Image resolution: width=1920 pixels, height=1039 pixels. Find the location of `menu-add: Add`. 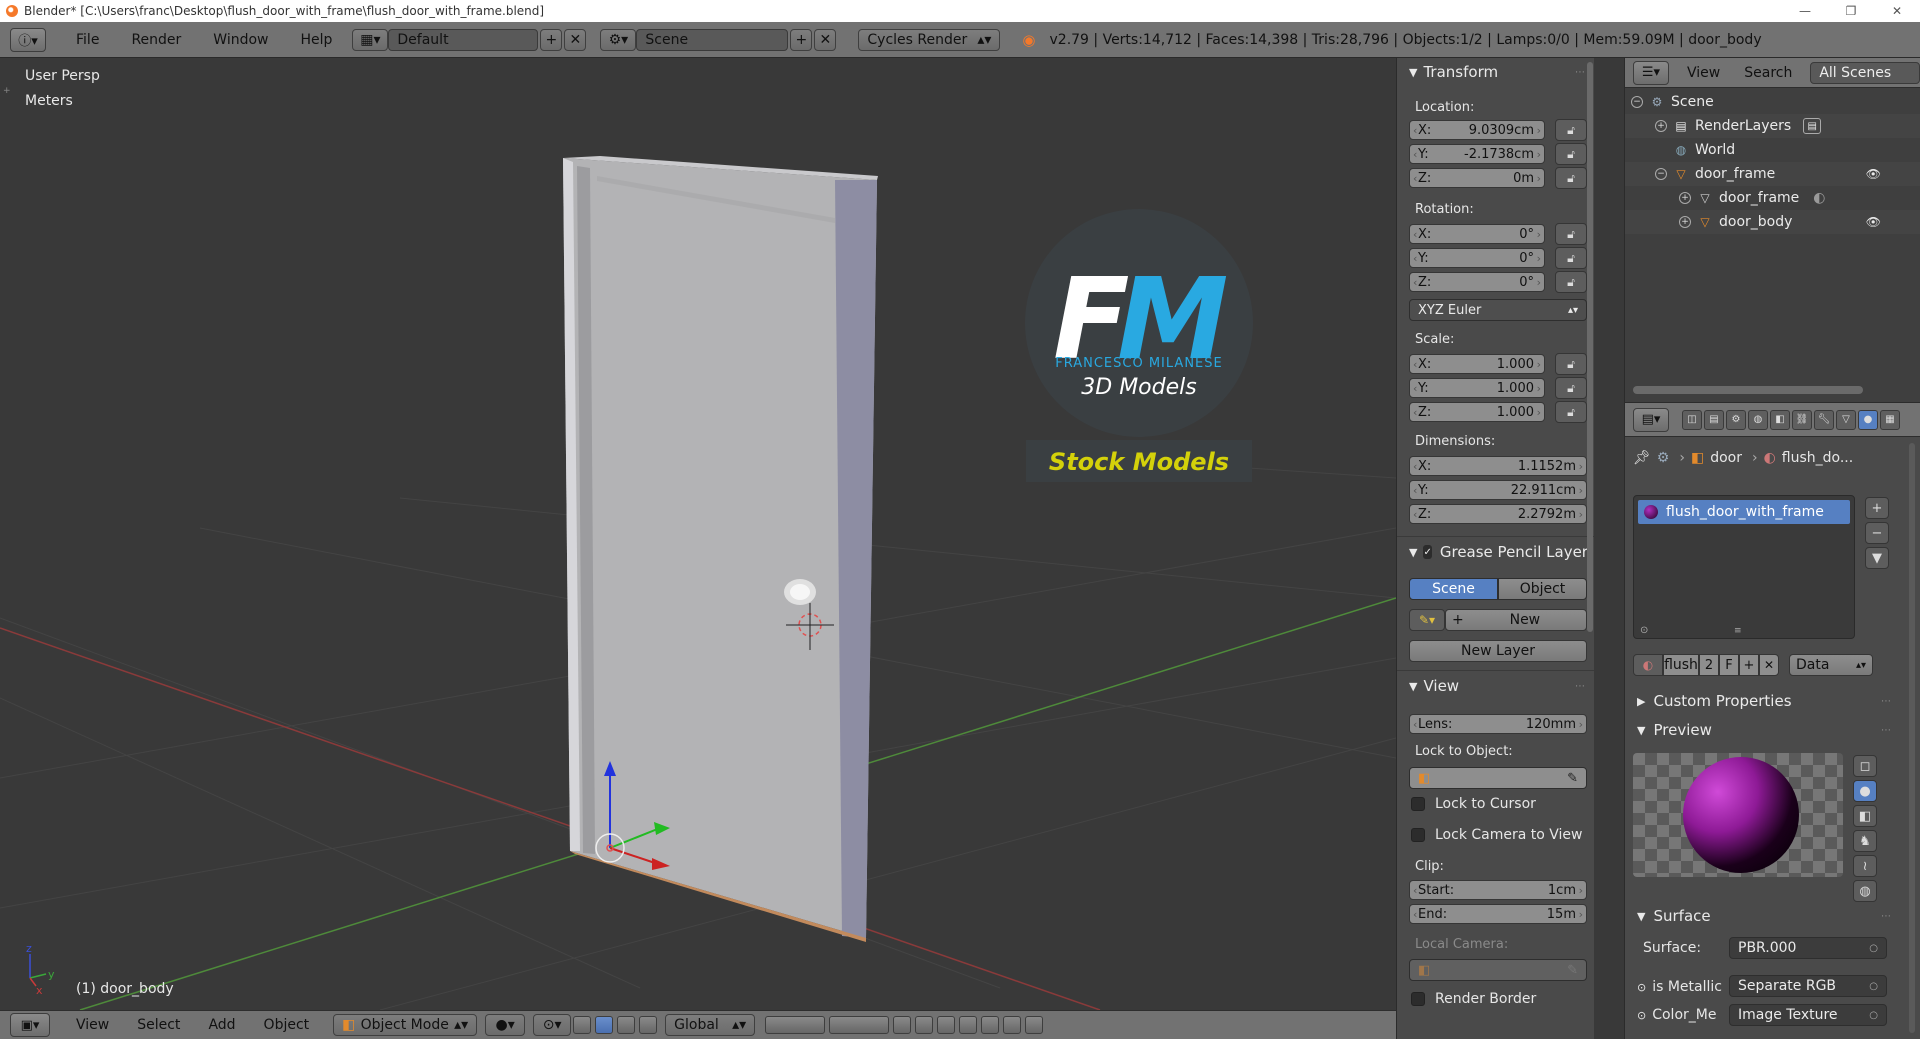

menu-add: Add is located at coordinates (221, 1025).